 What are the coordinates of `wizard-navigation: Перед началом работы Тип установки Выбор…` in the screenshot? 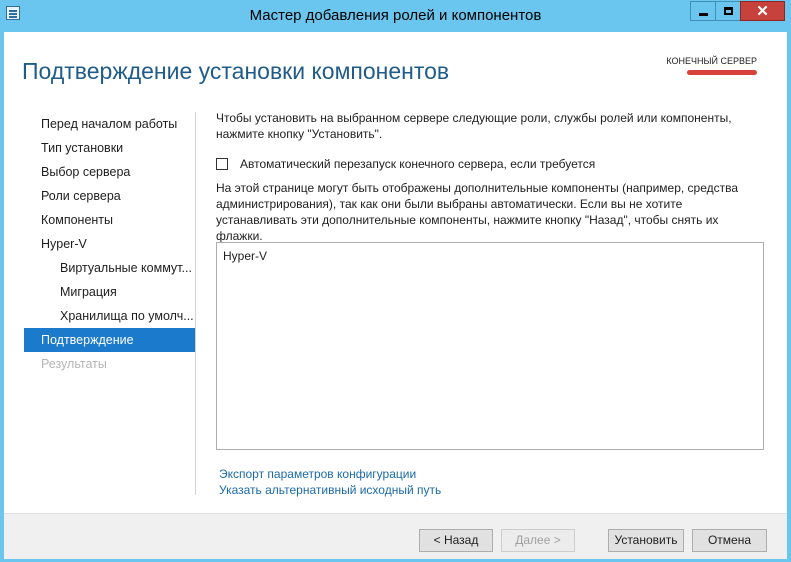 It's located at (110, 244).